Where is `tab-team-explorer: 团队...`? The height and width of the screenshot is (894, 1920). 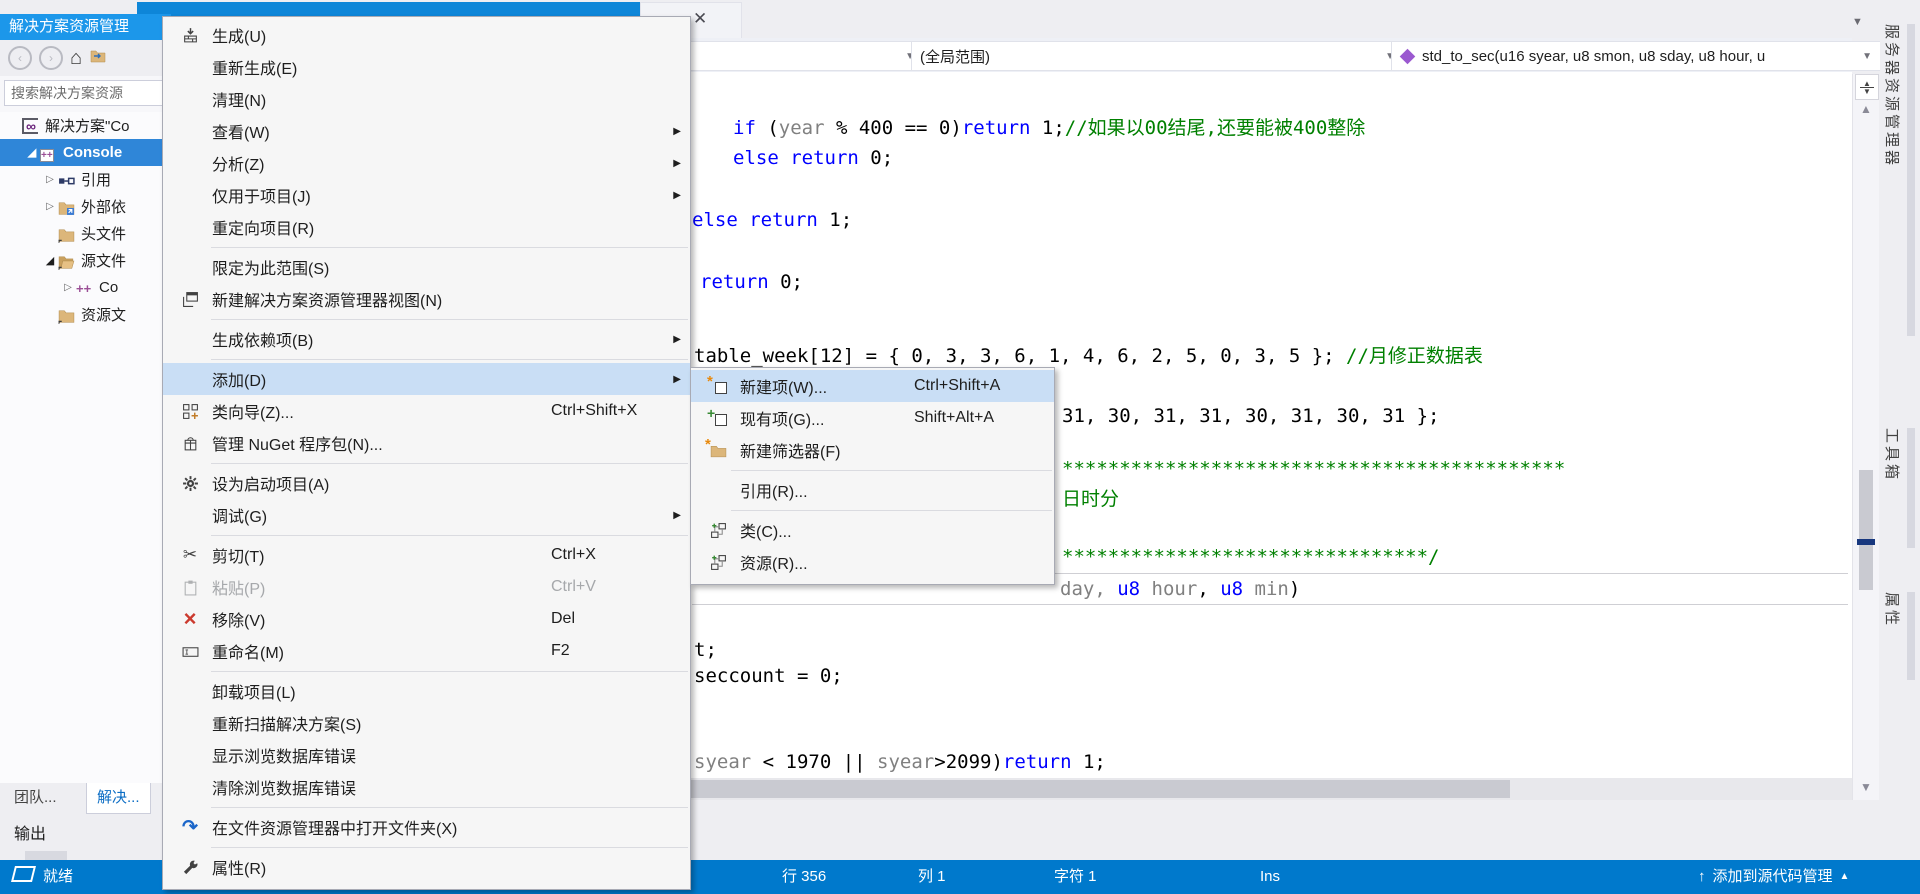
tab-team-explorer: 团队... is located at coordinates (35, 798).